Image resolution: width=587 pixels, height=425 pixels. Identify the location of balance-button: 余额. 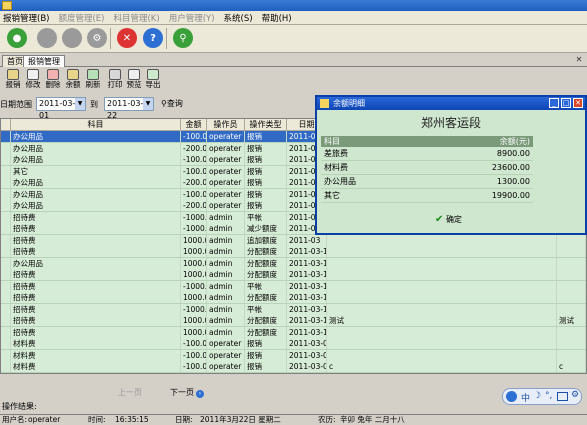
(73, 80).